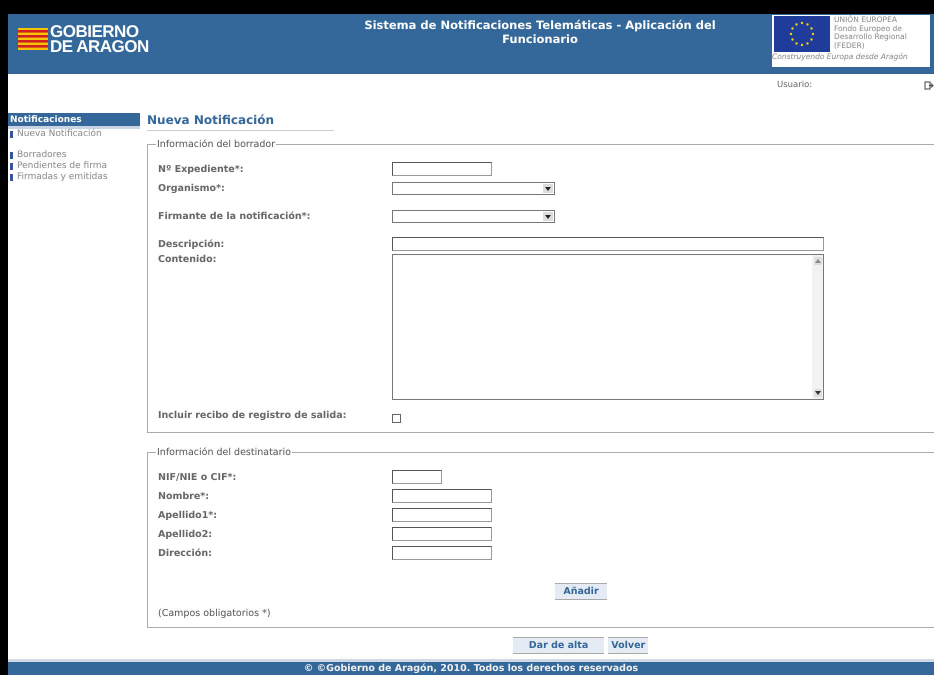 This screenshot has height=675, width=934. What do you see at coordinates (33, 39) in the screenshot?
I see `flag-icon` at bounding box center [33, 39].